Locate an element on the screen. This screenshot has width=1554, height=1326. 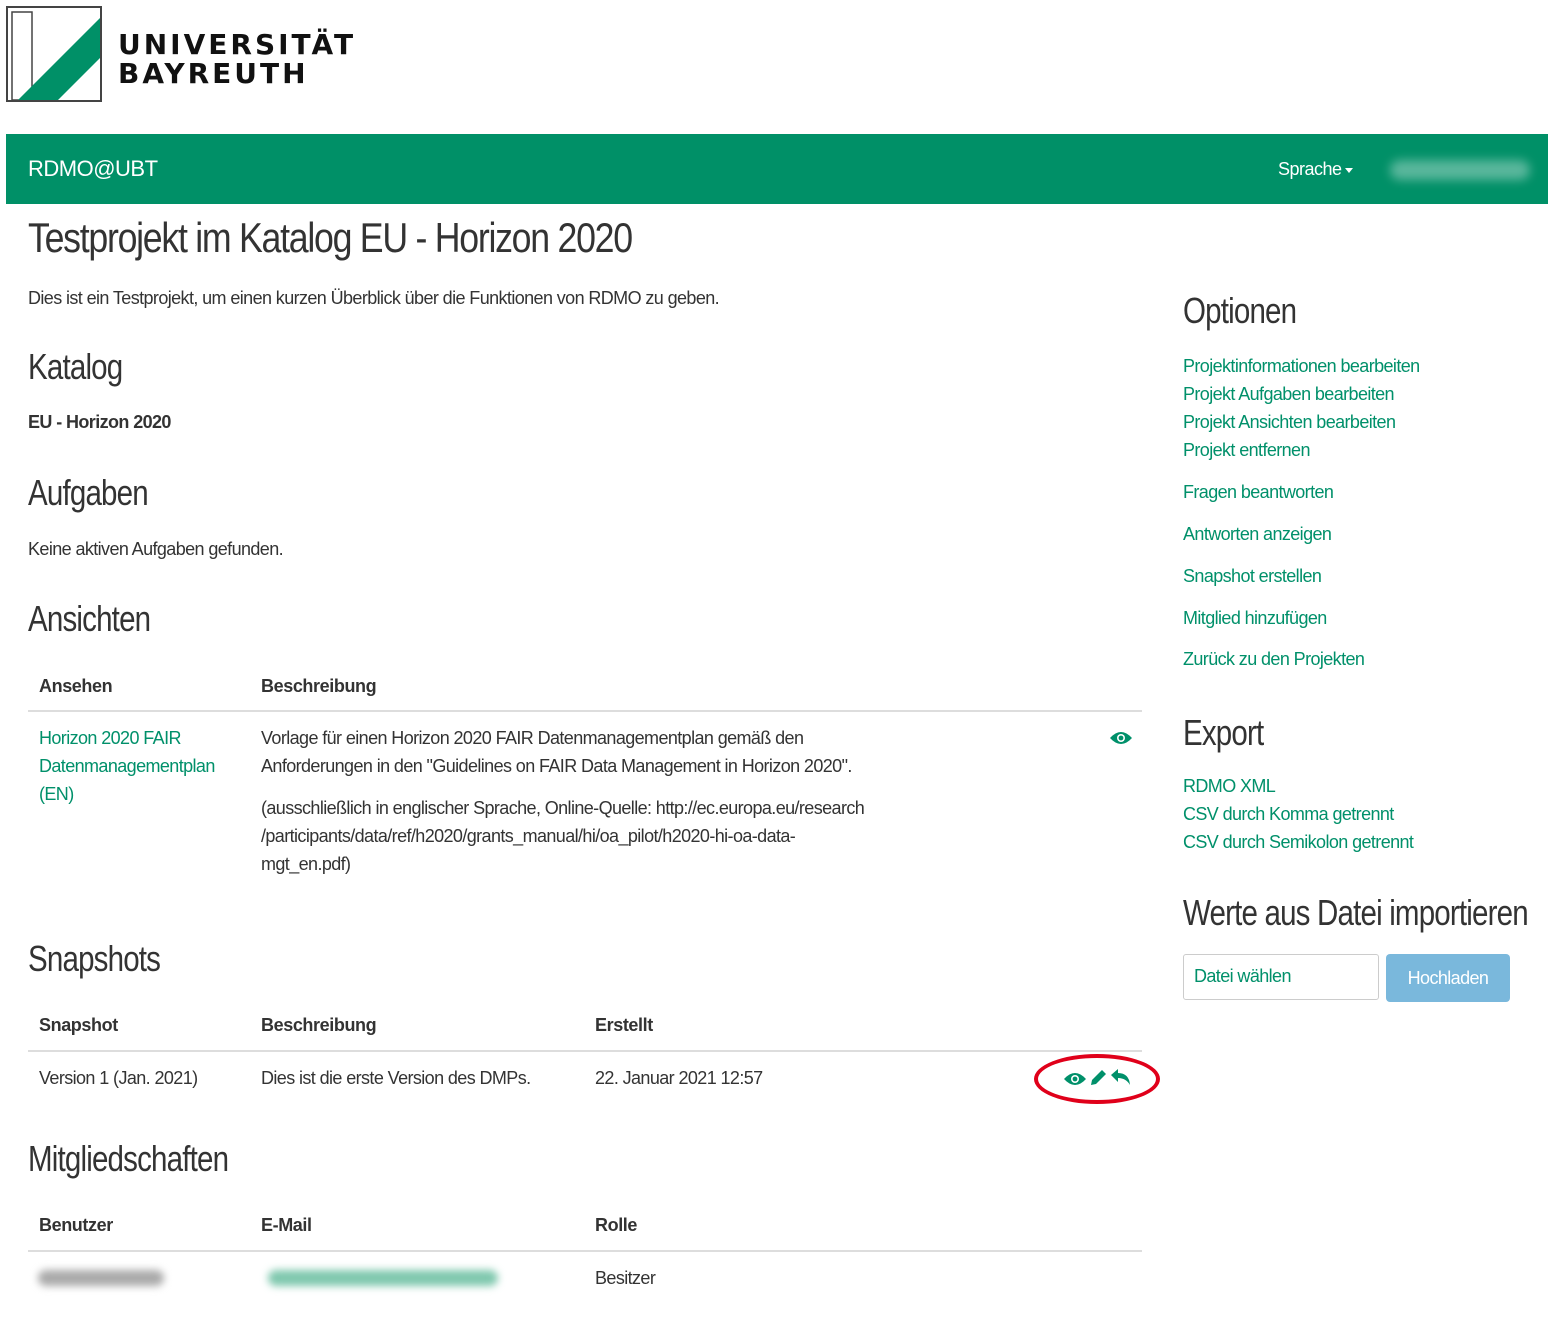
snapshots-heading: Snapshots is located at coordinates (94, 958).